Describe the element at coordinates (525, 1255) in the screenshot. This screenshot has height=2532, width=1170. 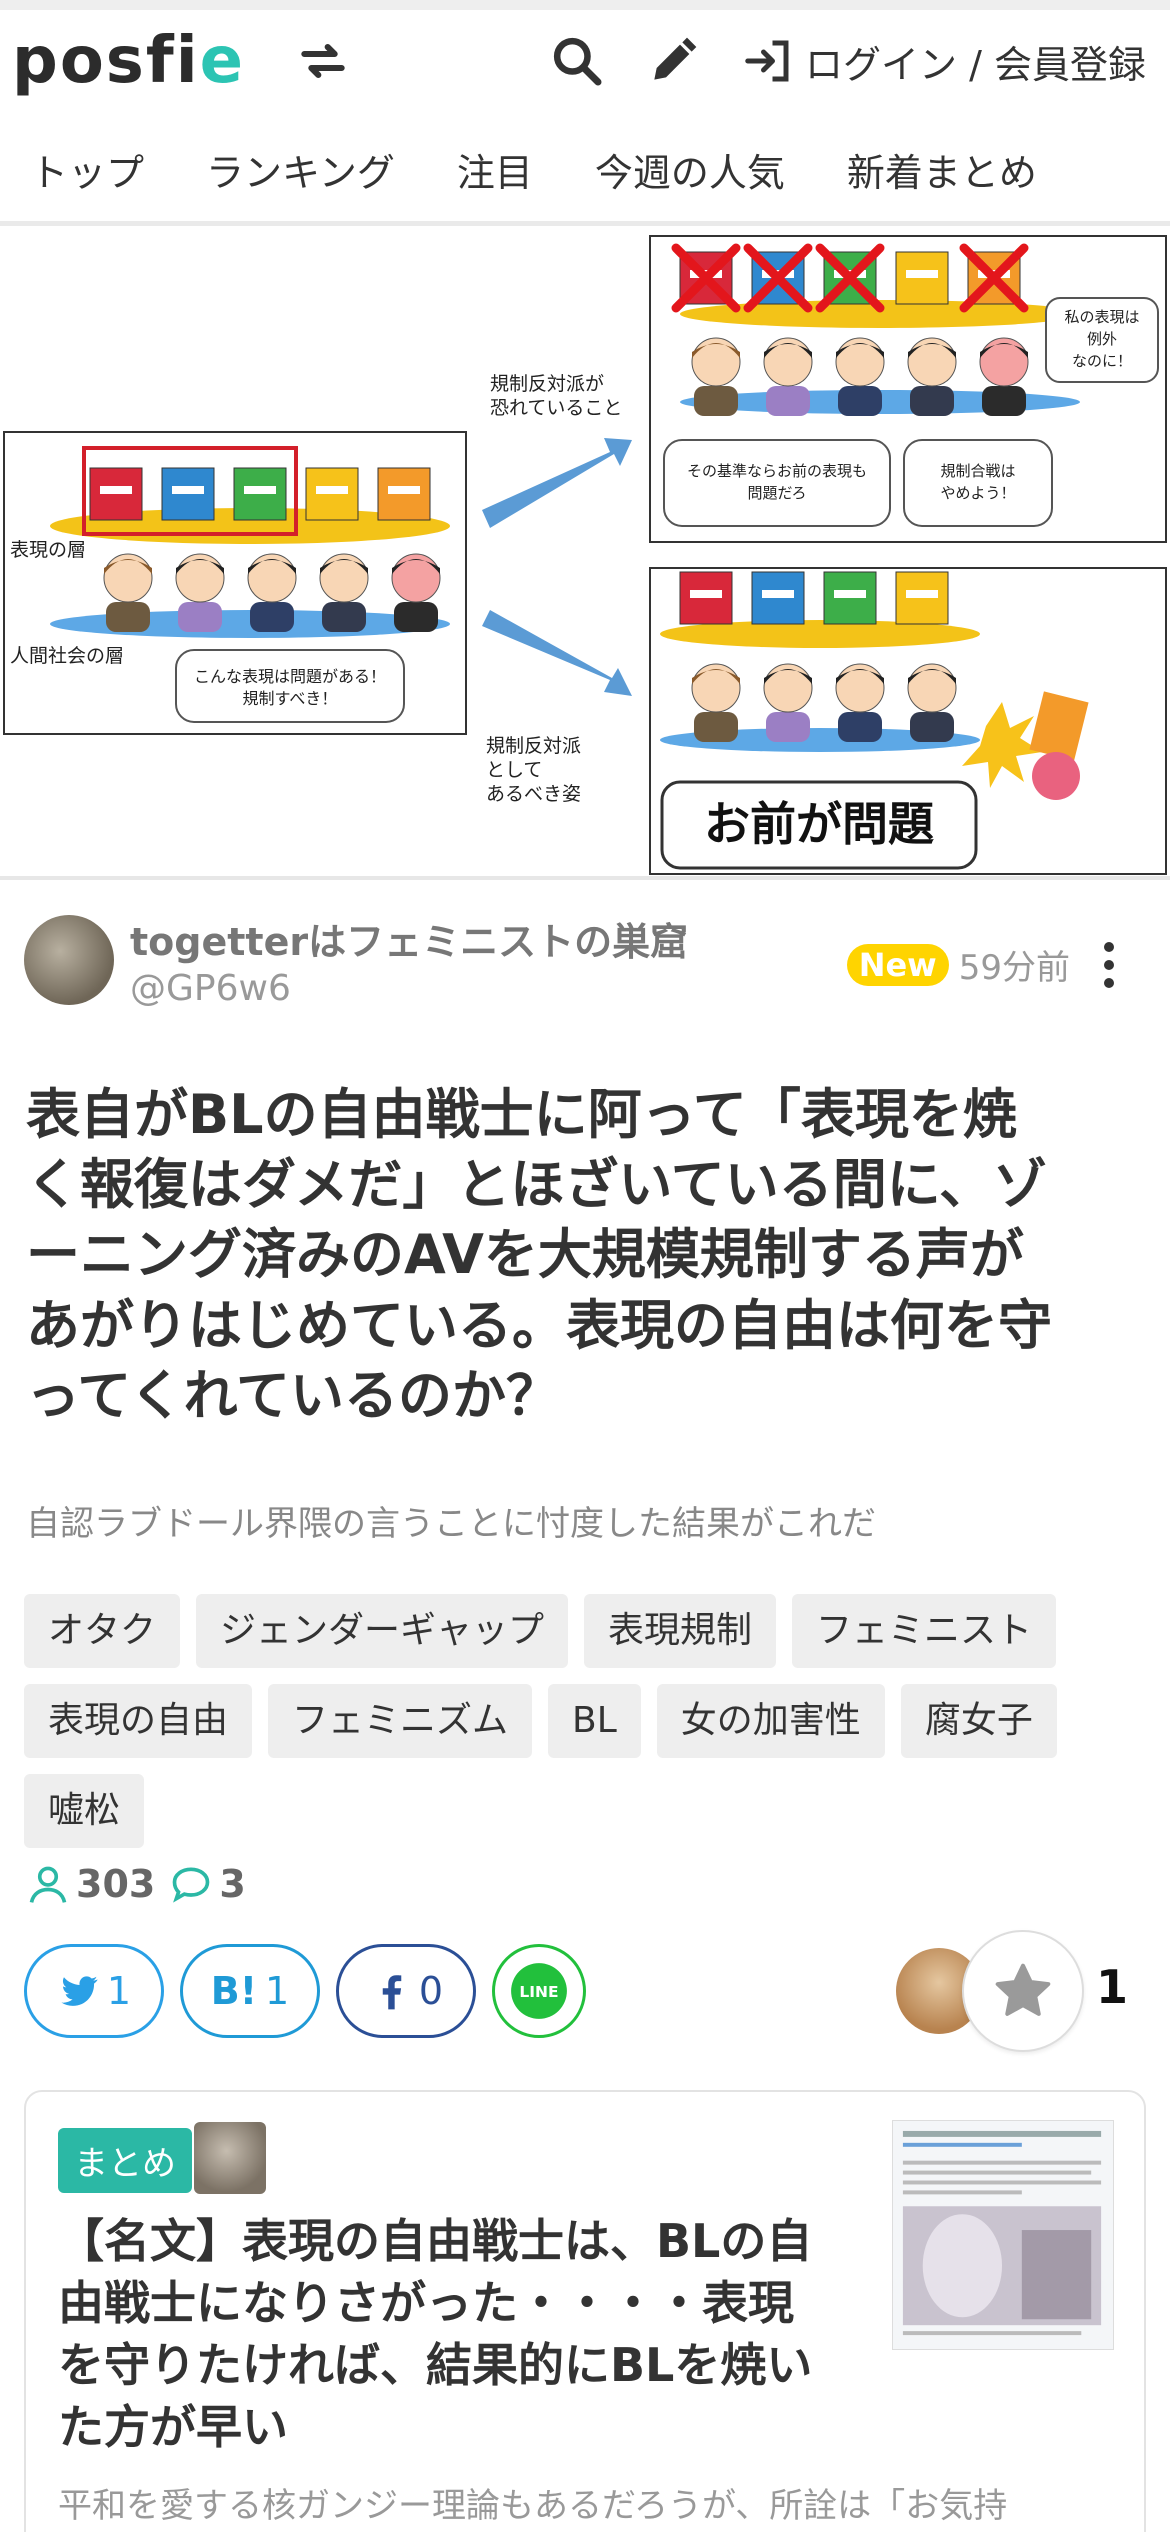
I see `post-title-line: ーニング済みのAVを大規模規制する声が` at that location.